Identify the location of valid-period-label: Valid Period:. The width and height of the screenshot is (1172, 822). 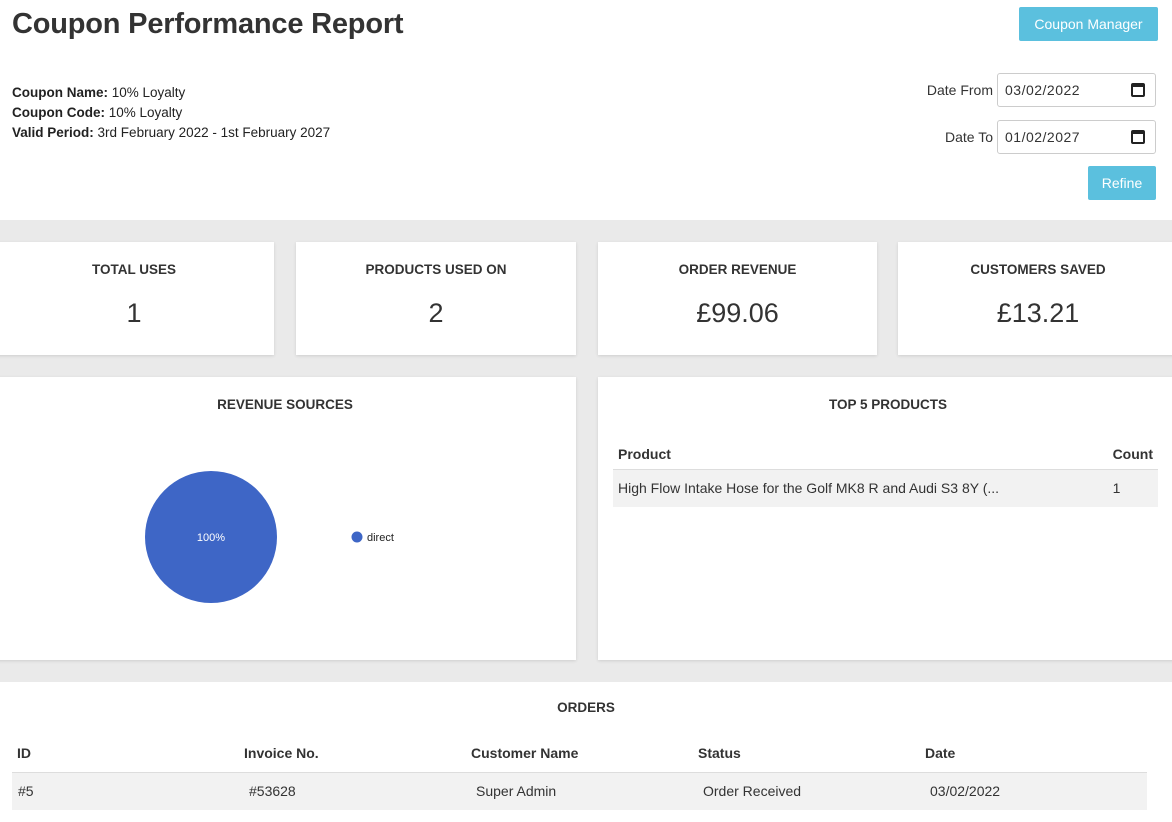
(53, 132).